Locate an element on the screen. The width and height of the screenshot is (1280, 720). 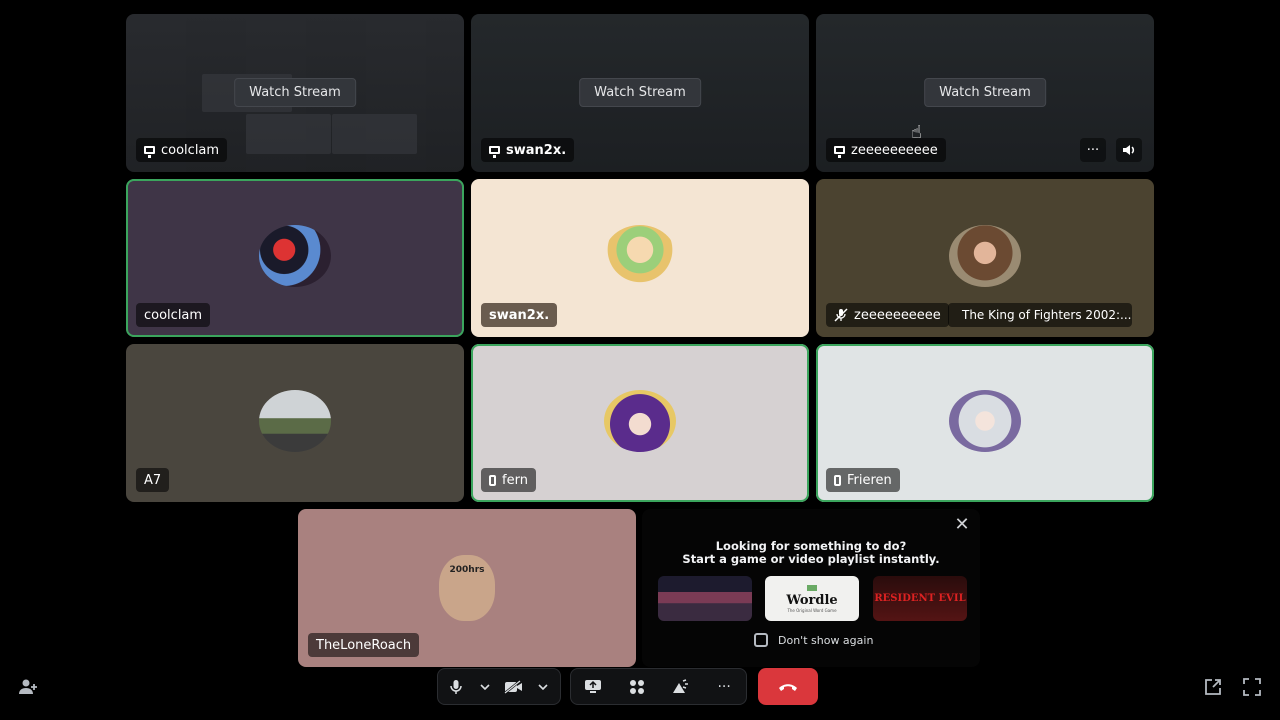
participant-name-tag: fern is located at coordinates (508, 480).